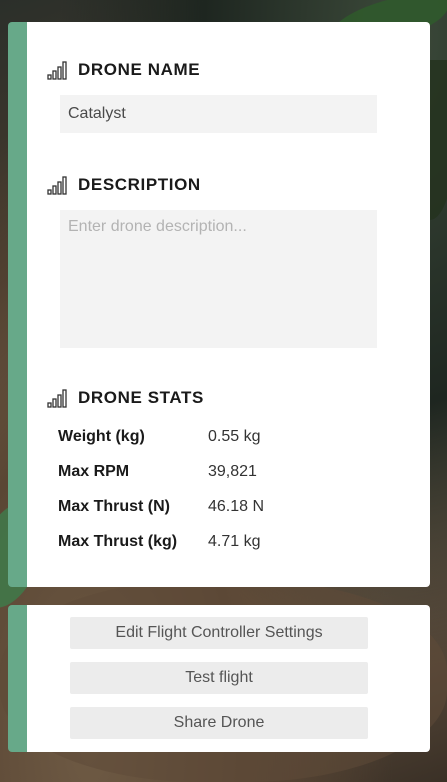  I want to click on stat-row-max-rpm: Max RPM 39,821, so click(161, 471).